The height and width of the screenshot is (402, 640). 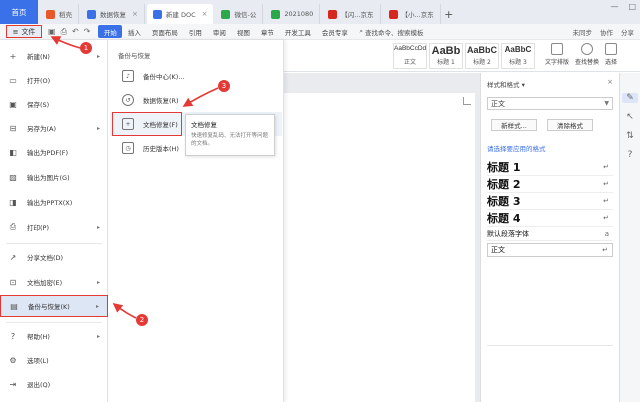 I want to click on chevron-down-icon: ▼, so click(x=606, y=103).